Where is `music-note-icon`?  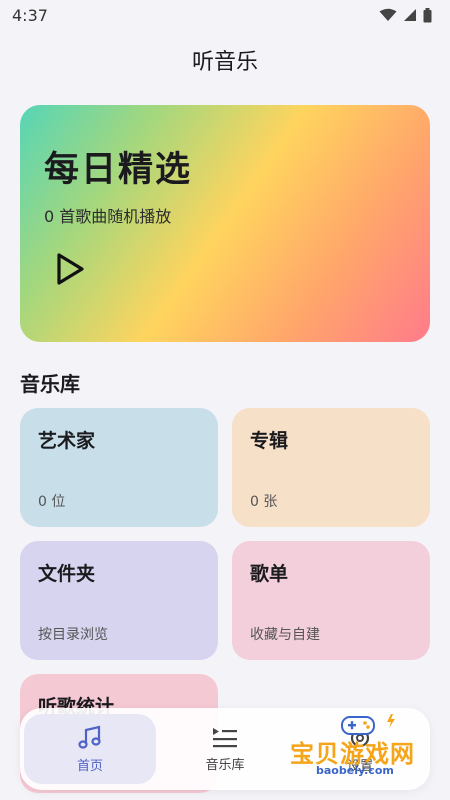
music-note-icon is located at coordinates (89, 737).